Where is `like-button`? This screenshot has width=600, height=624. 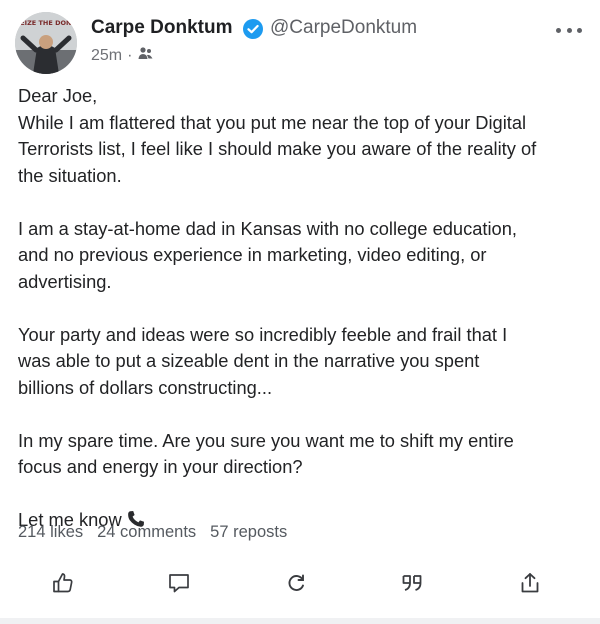 like-button is located at coordinates (63, 585).